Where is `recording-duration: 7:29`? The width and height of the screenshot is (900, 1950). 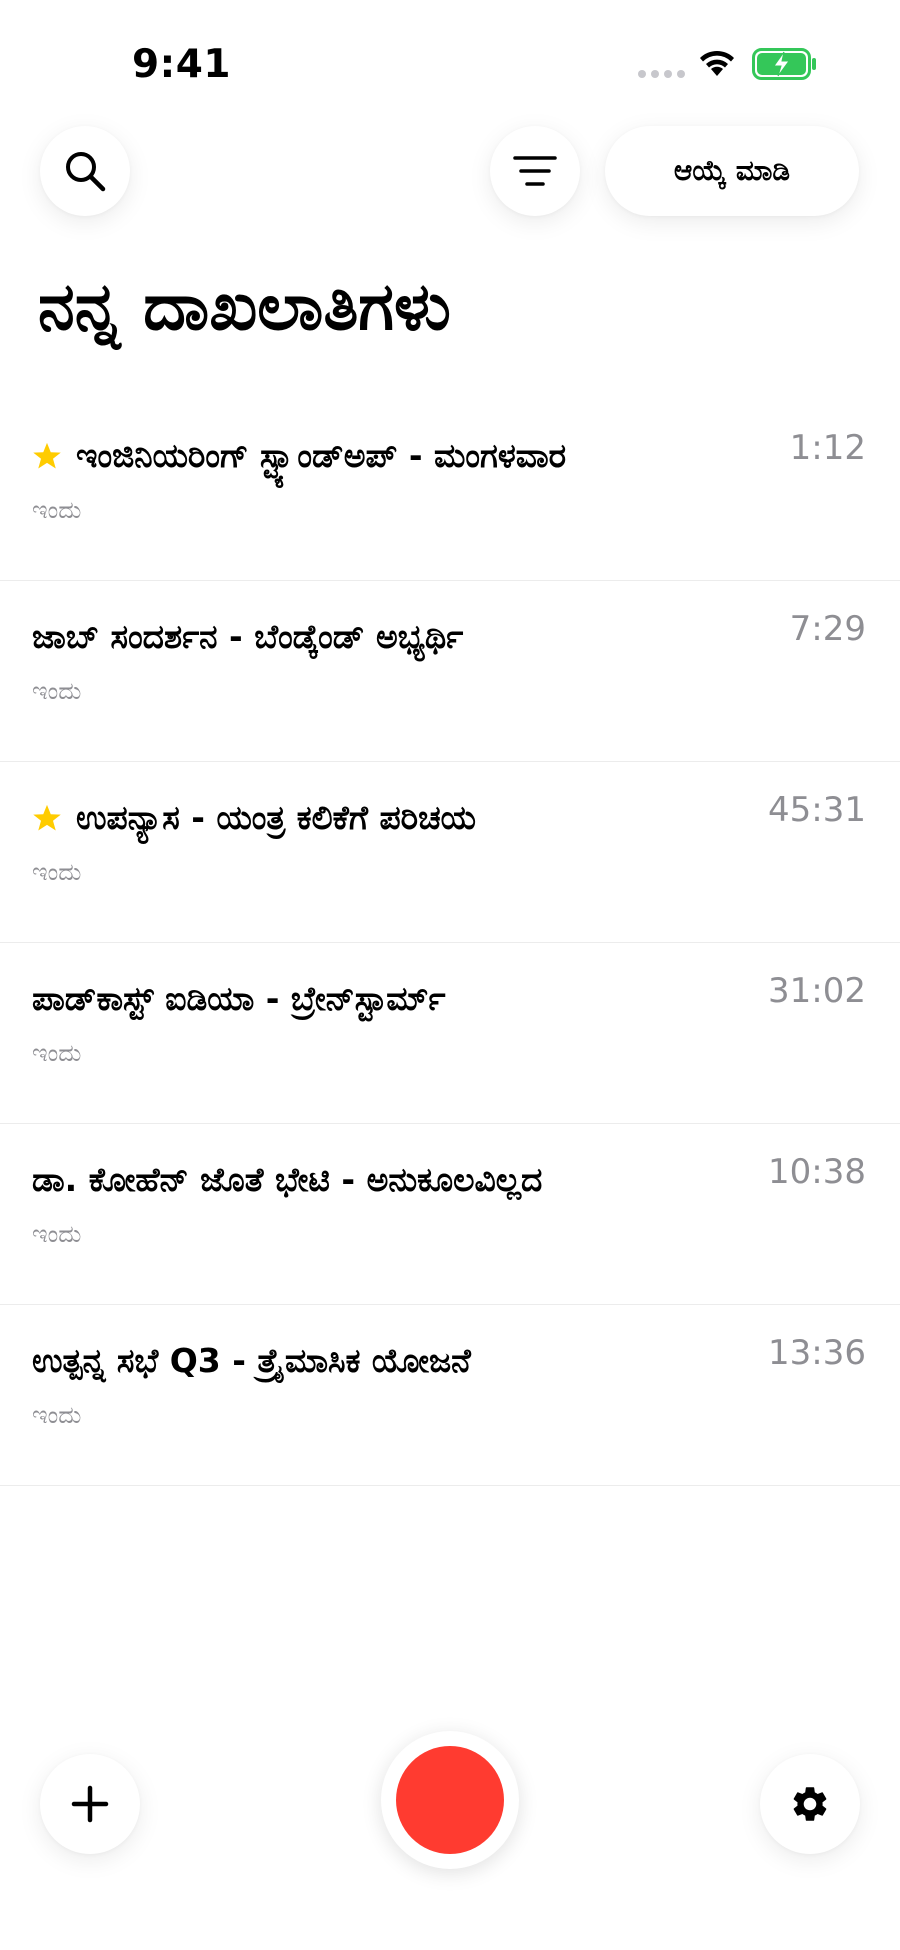
recording-duration: 7:29 is located at coordinates (827, 629).